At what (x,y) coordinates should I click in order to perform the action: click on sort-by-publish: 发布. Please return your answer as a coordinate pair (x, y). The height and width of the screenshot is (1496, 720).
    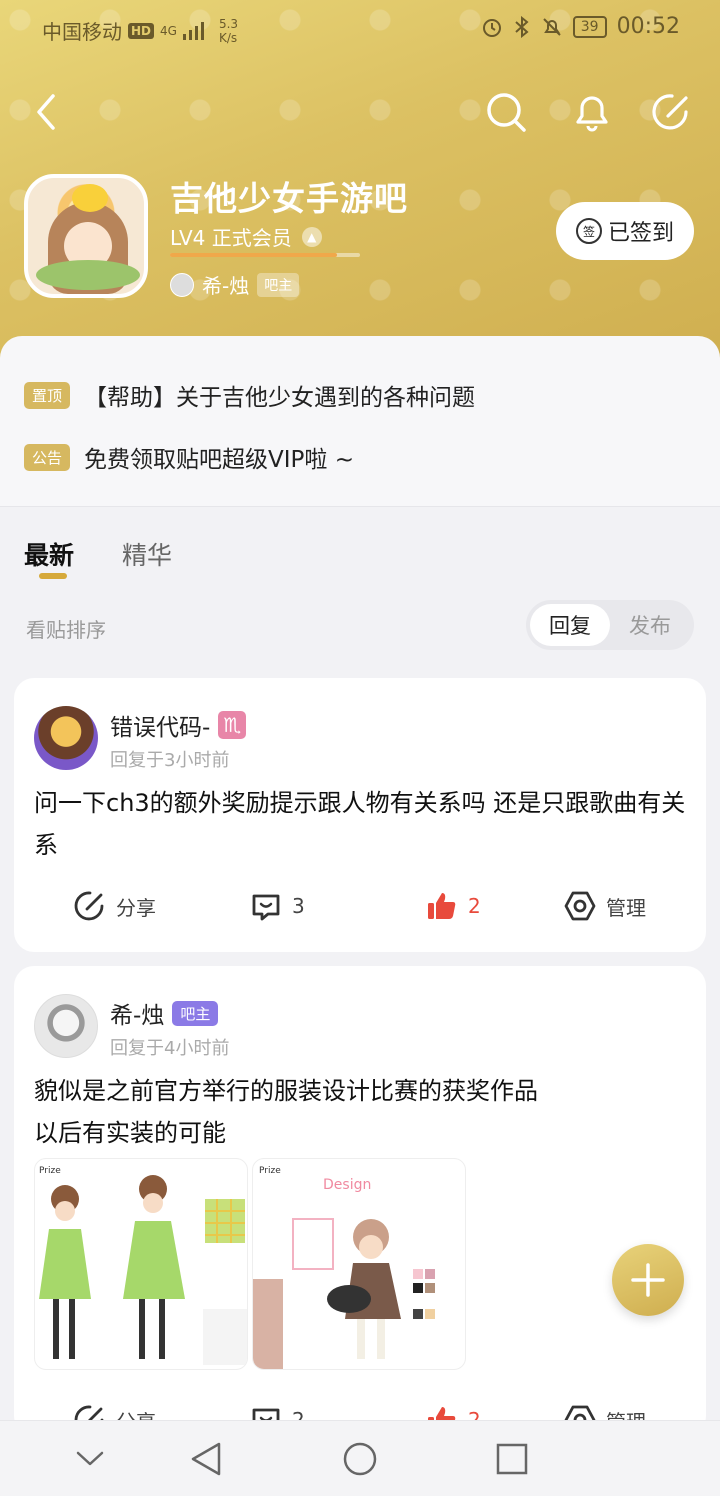
    Looking at the image, I should click on (650, 625).